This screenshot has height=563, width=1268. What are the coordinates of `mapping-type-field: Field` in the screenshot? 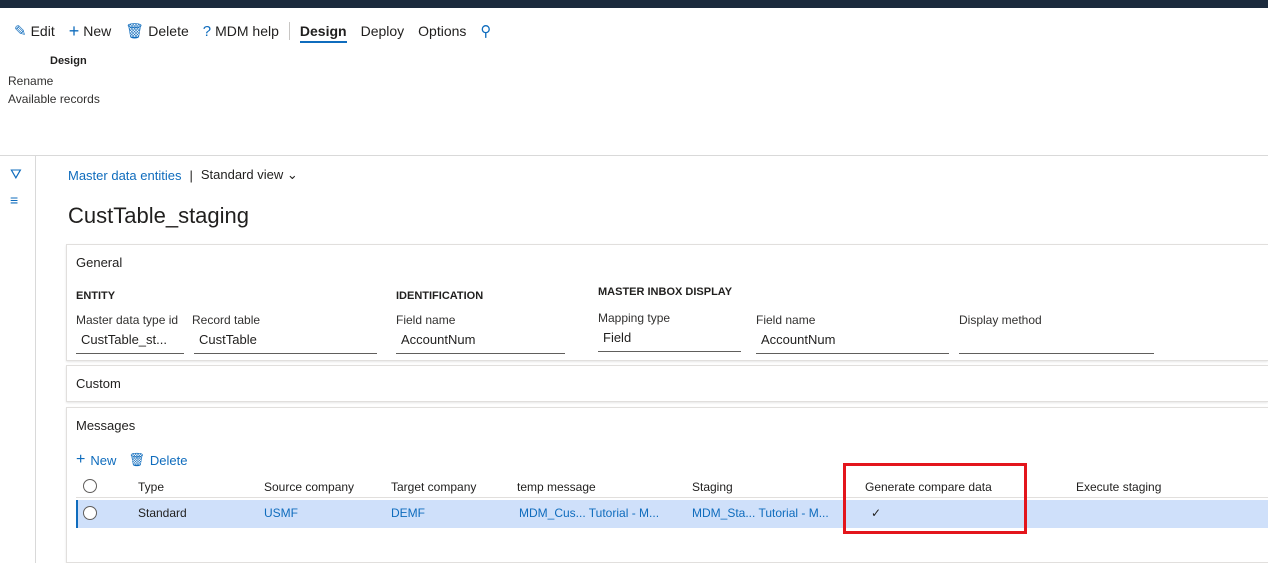 It's located at (669, 341).